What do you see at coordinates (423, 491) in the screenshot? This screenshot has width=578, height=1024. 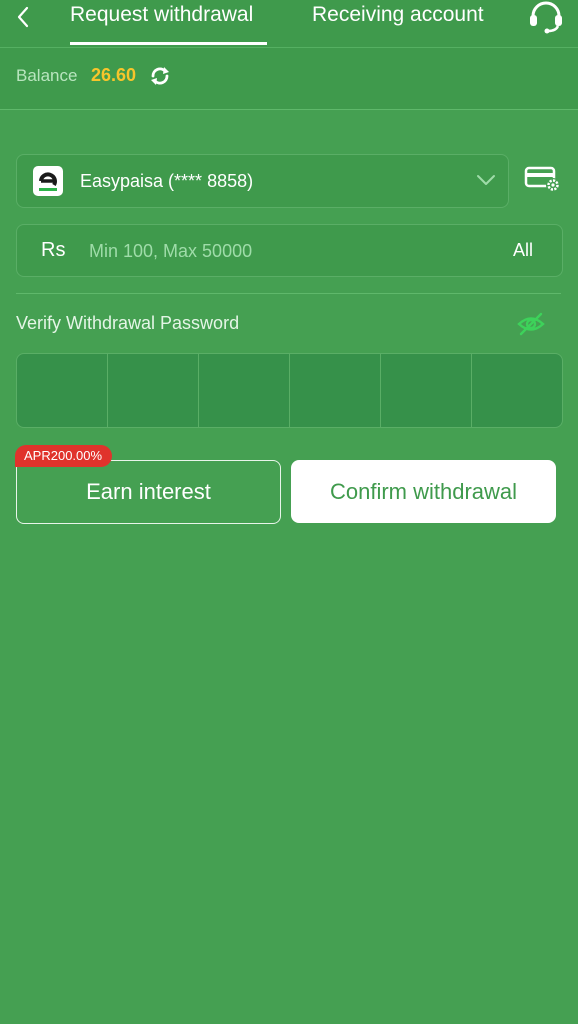 I see `confirm-withdrawal-button: Confirm withdrawal` at bounding box center [423, 491].